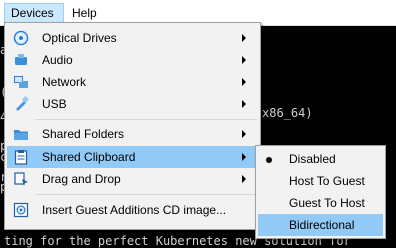 The height and width of the screenshot is (248, 396). I want to click on submenu-item-bidirectional: Bidirectional, so click(320, 225).